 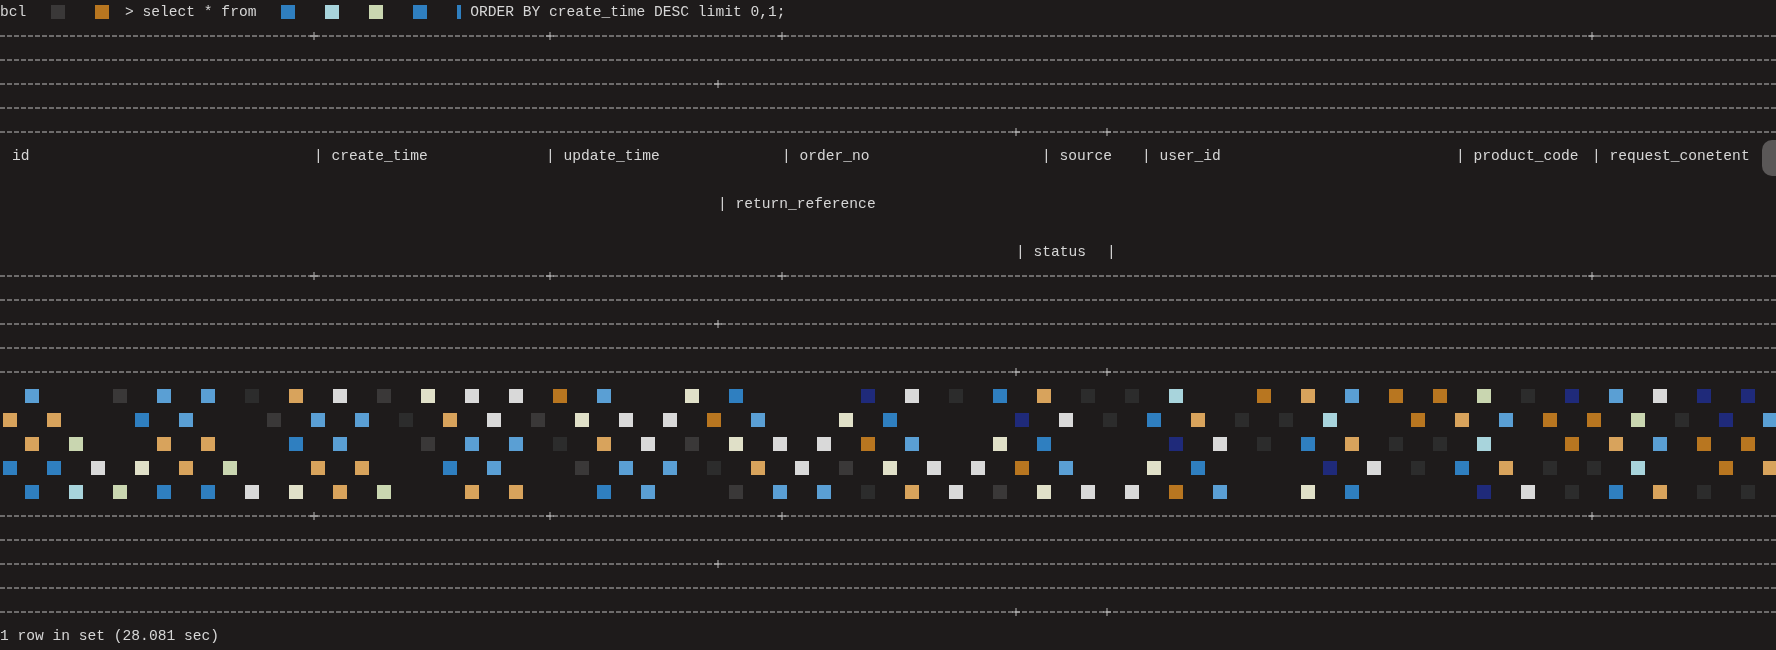 I want to click on prompt-text: bcl, so click(x=13, y=12).